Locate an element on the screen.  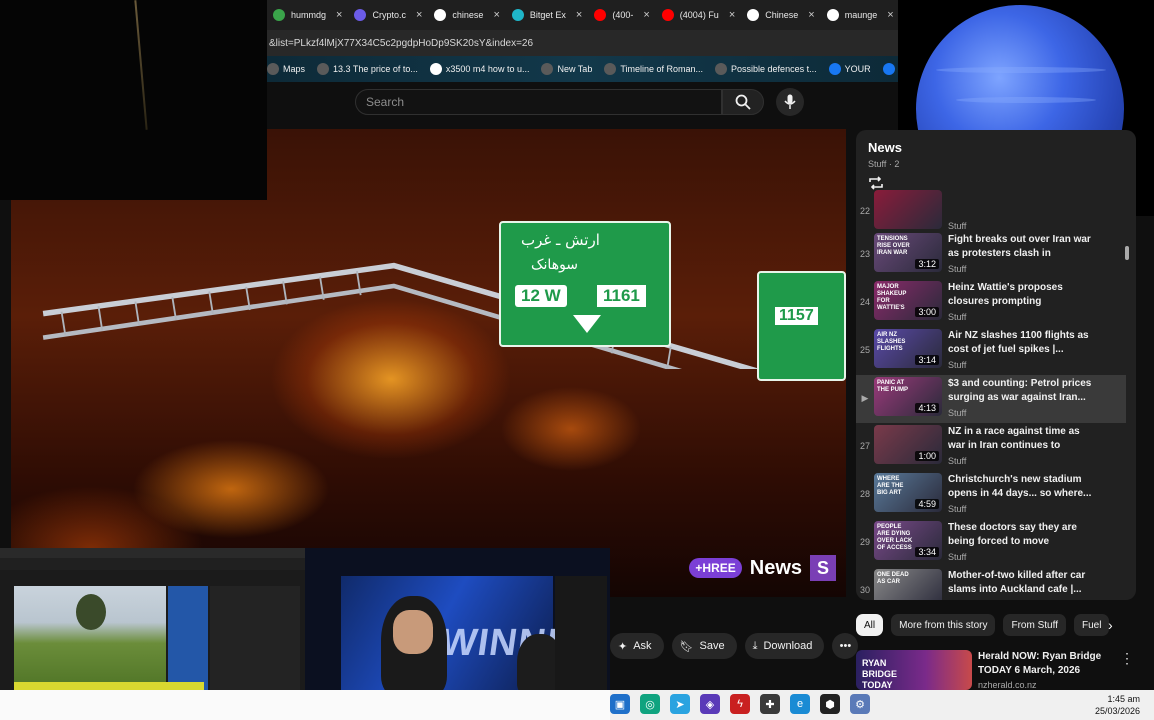
browser-tab: Chinese × is located at coordinates (780, 15).